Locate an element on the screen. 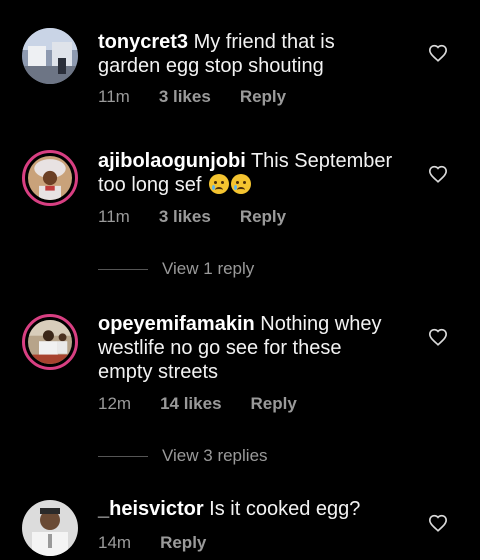 This screenshot has width=480, height=560. comment-meta: 14m Reply is located at coordinates (166, 543).